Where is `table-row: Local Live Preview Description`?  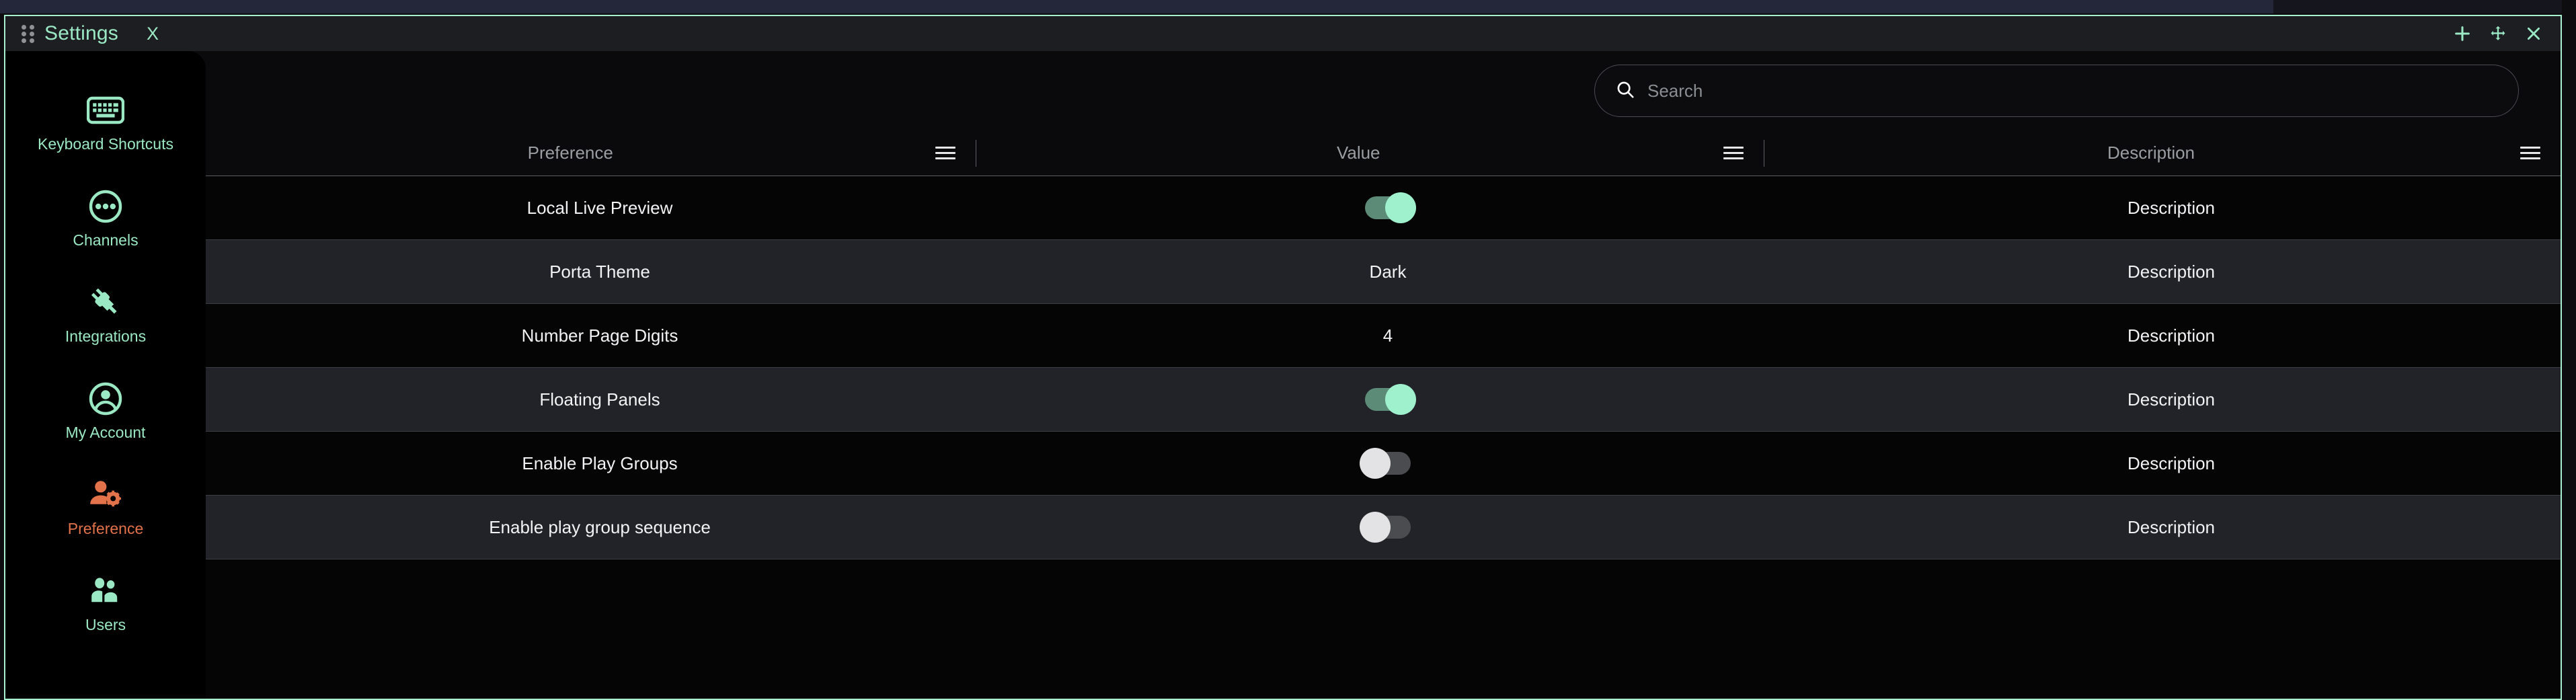 table-row: Local Live Preview Description is located at coordinates (1384, 208).